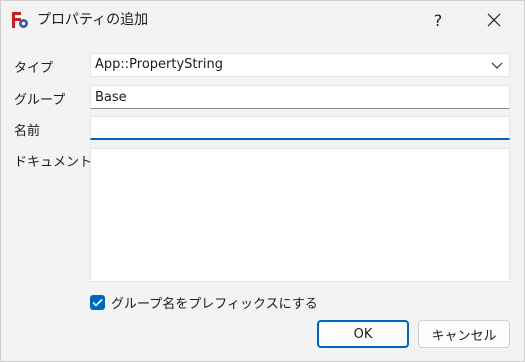 This screenshot has height=362, width=525. Describe the element at coordinates (53, 162) in the screenshot. I see `documentation-label: ドキュメント` at that location.